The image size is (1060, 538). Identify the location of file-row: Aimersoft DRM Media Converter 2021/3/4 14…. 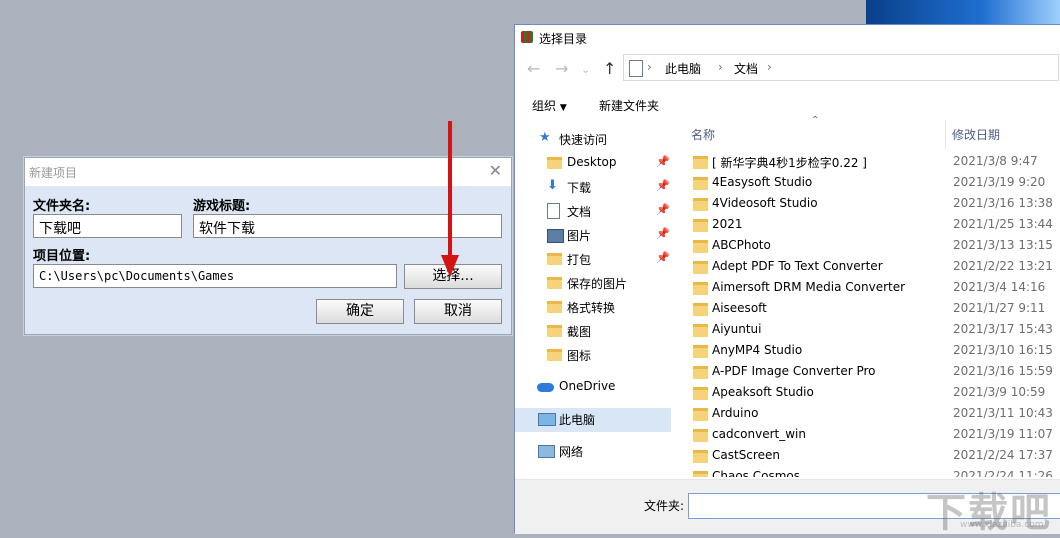
(875, 288).